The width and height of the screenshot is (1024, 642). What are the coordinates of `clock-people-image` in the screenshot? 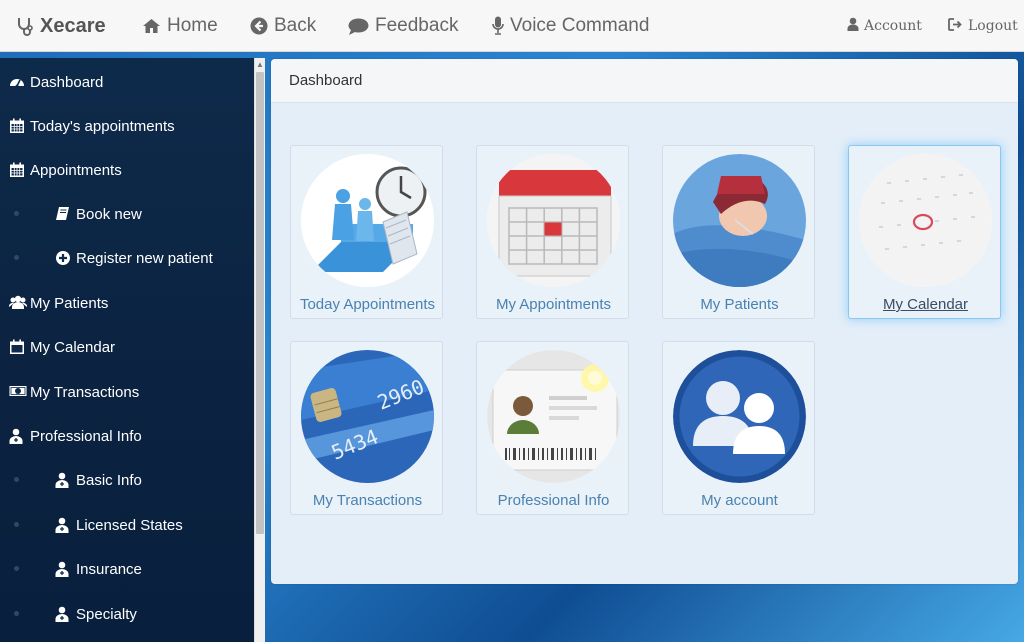 It's located at (367, 220).